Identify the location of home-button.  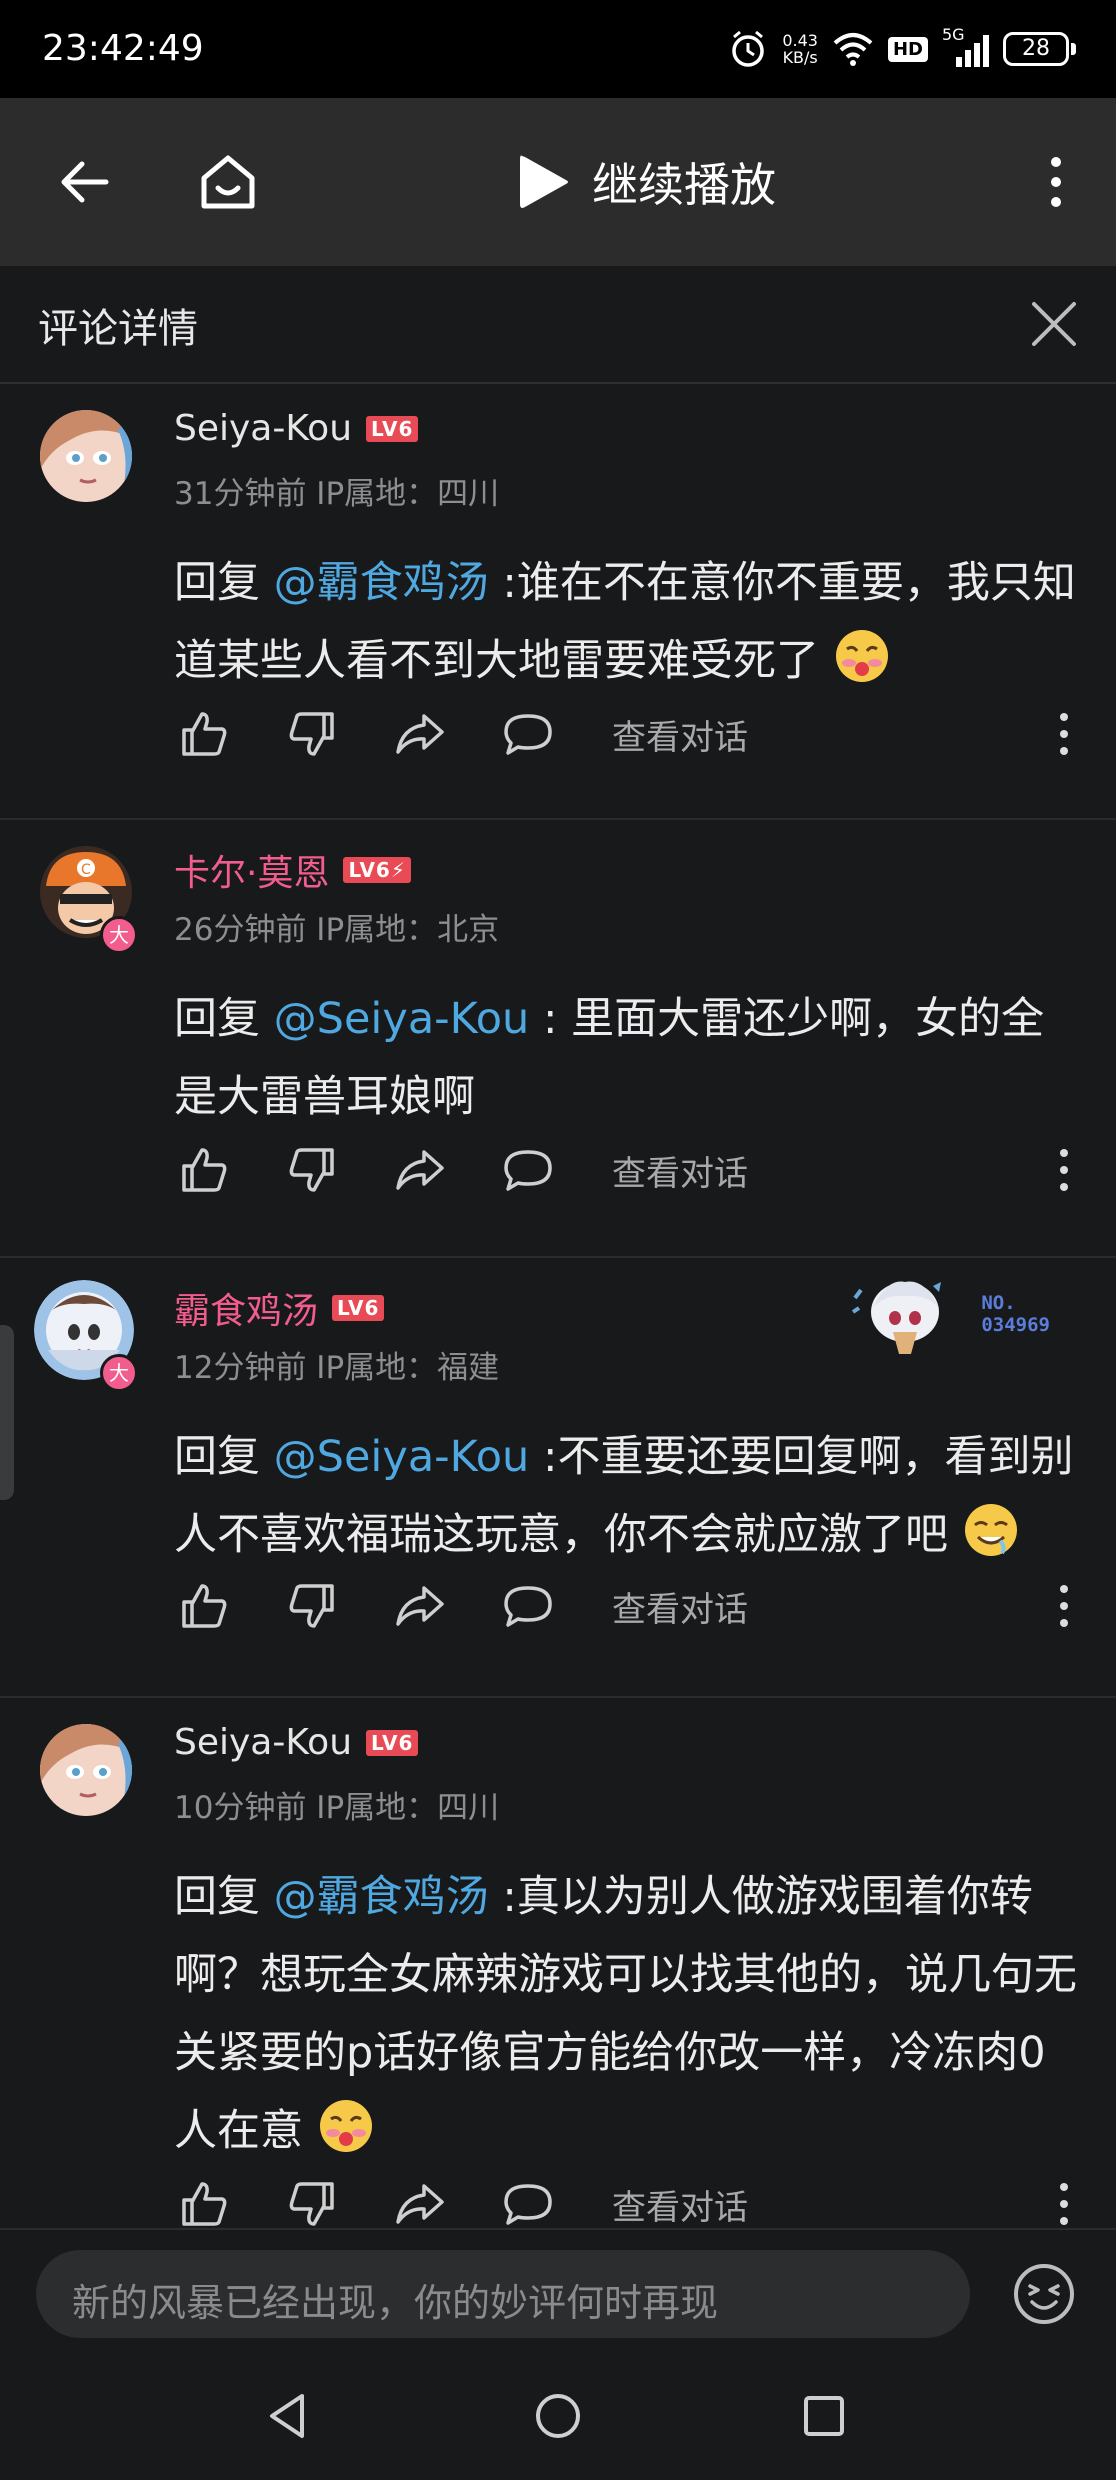
(228, 182).